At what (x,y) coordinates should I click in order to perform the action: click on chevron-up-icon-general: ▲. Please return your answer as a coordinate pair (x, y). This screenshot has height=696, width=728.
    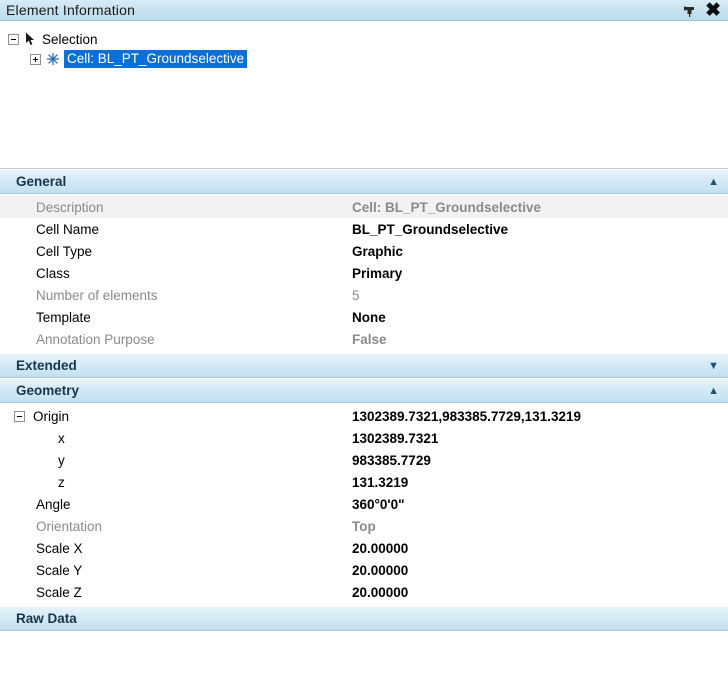
    Looking at the image, I should click on (713, 182).